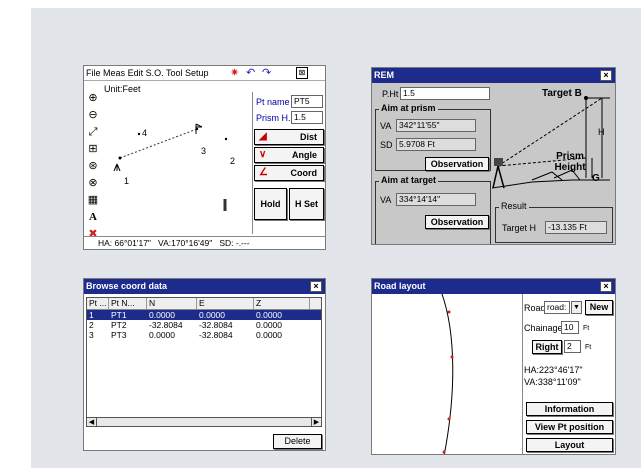 This screenshot has height=473, width=644. What do you see at coordinates (172, 303) in the screenshot?
I see `col-n: N` at bounding box center [172, 303].